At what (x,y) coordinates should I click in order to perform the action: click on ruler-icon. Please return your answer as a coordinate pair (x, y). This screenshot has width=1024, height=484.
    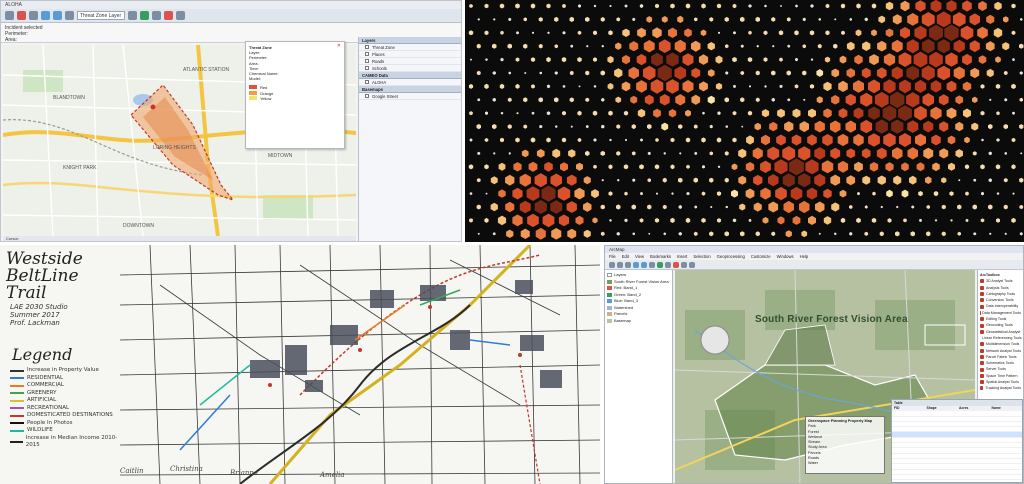
    Looking at the image, I should click on (132, 15).